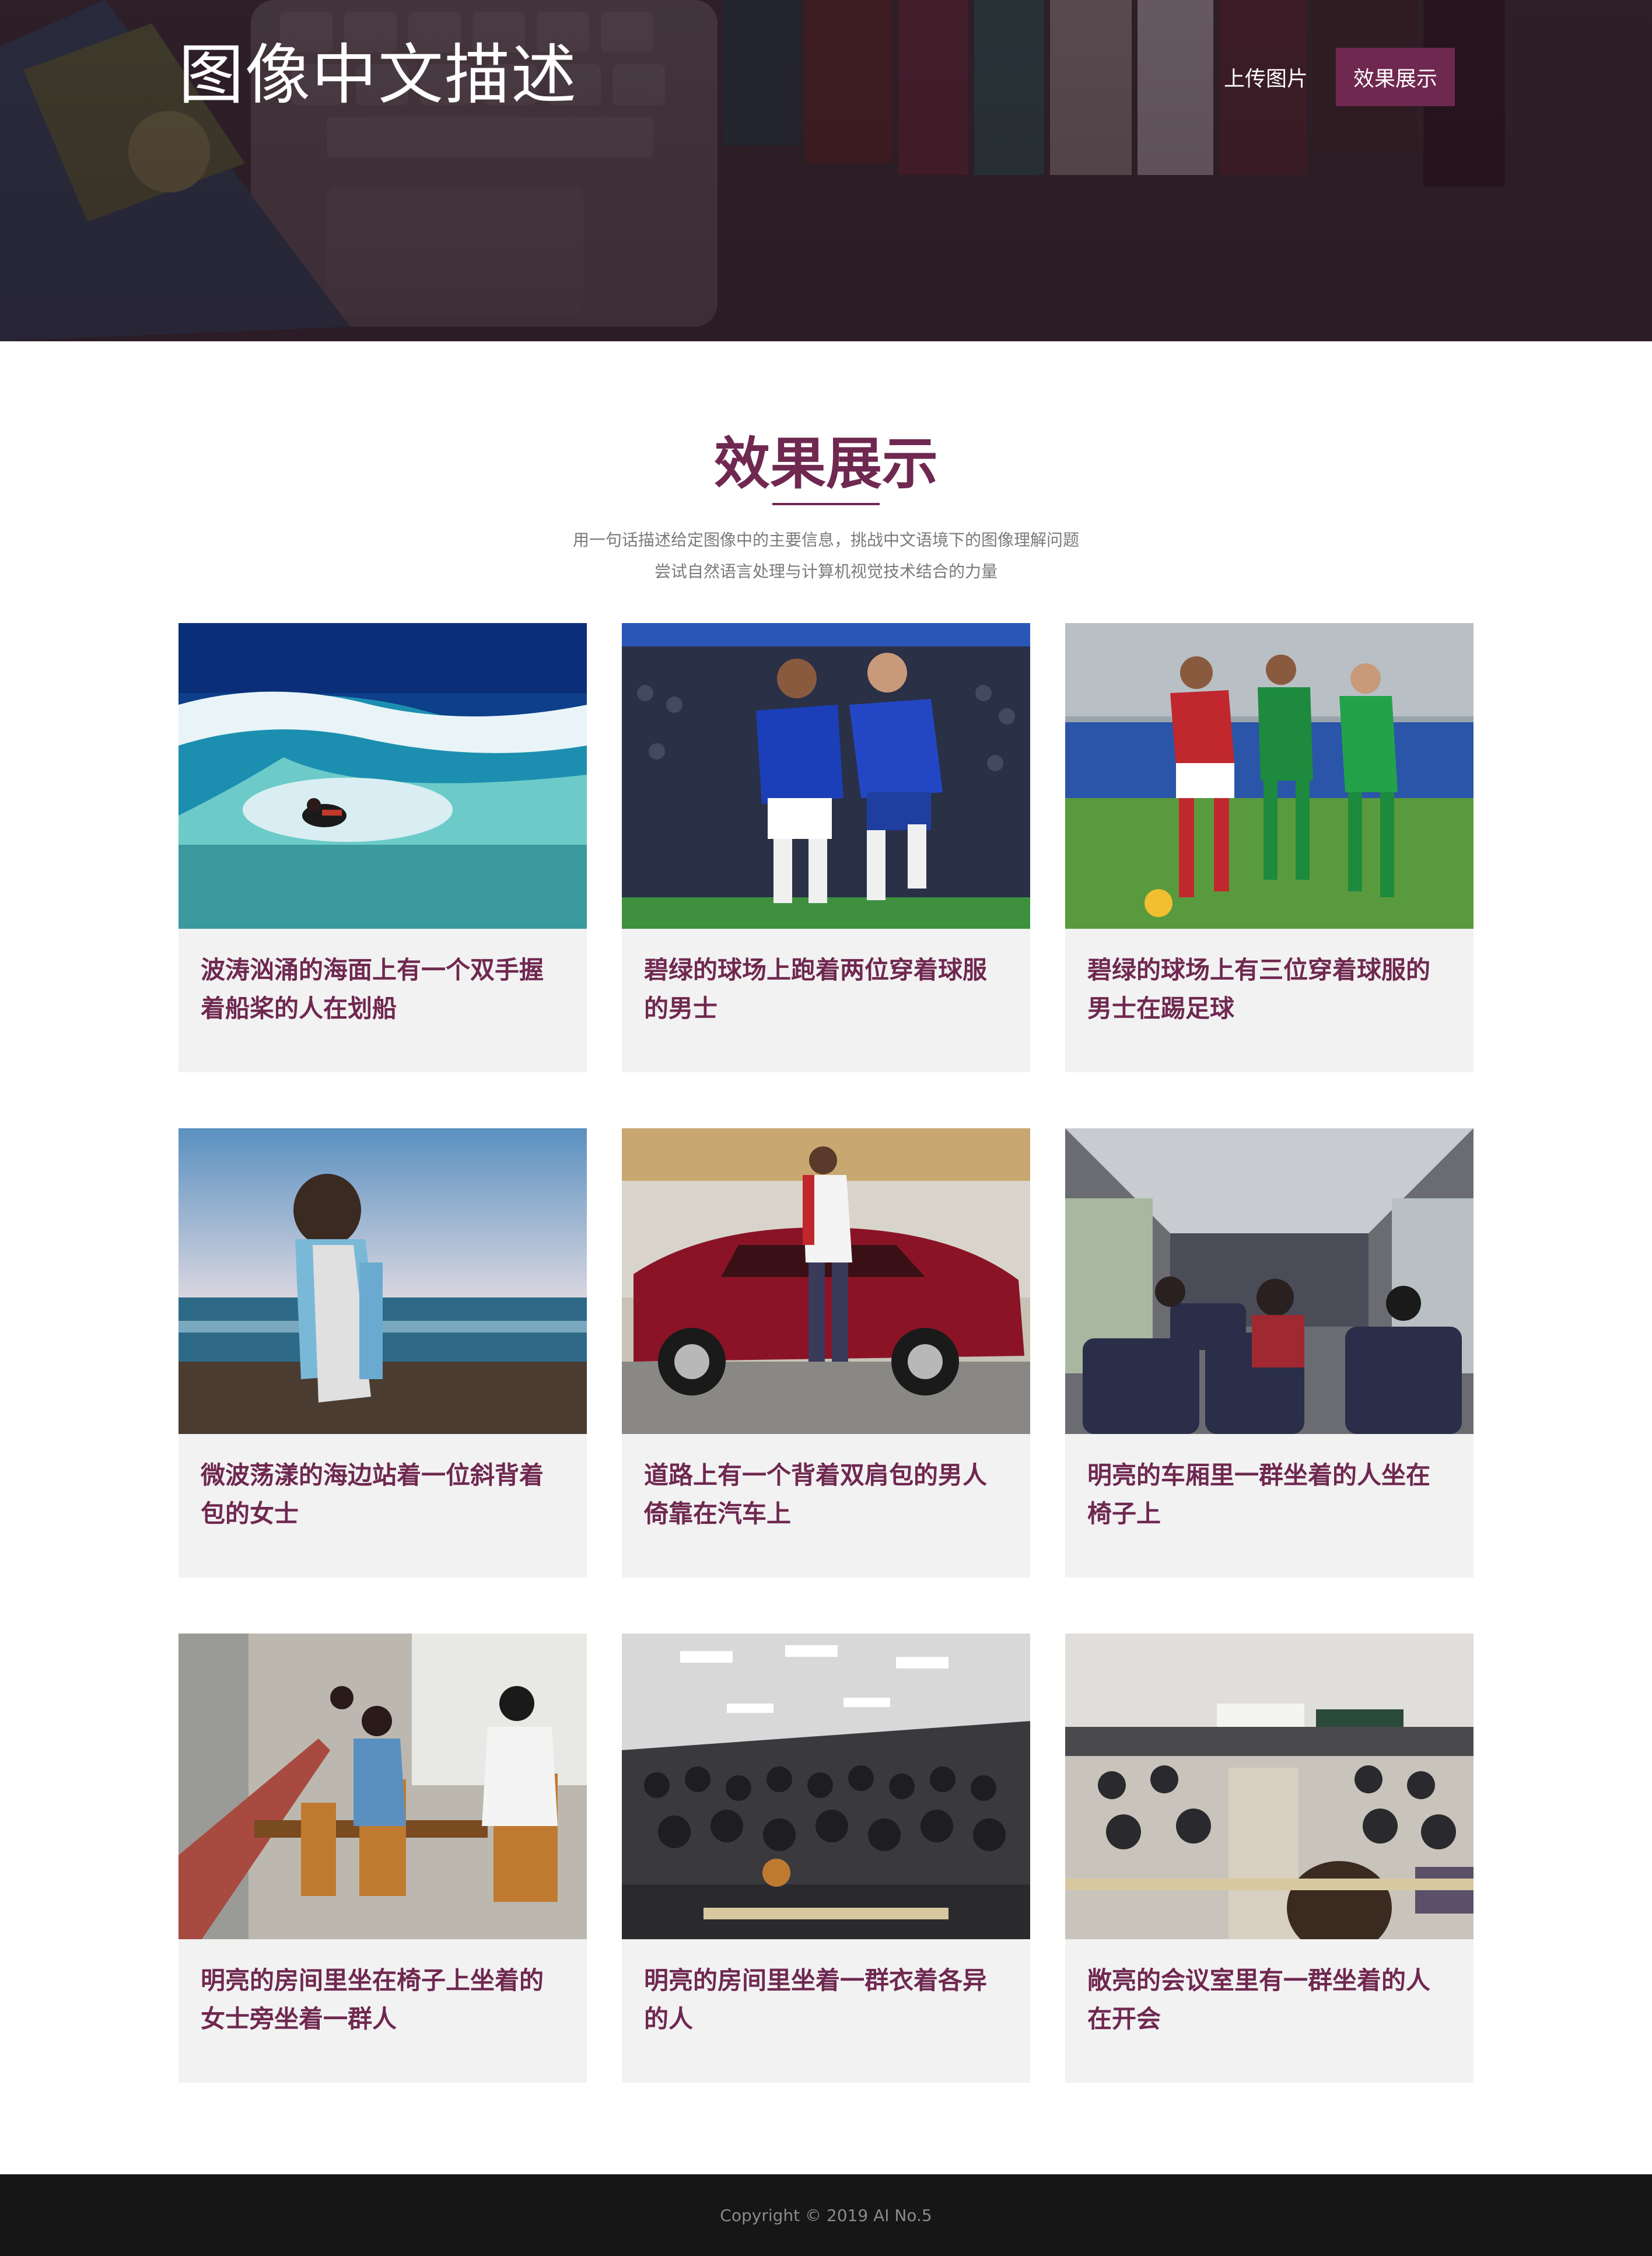  What do you see at coordinates (816, 1999) in the screenshot?
I see `result-caption: 明亮的房间里坐着一群衣着各异的人` at bounding box center [816, 1999].